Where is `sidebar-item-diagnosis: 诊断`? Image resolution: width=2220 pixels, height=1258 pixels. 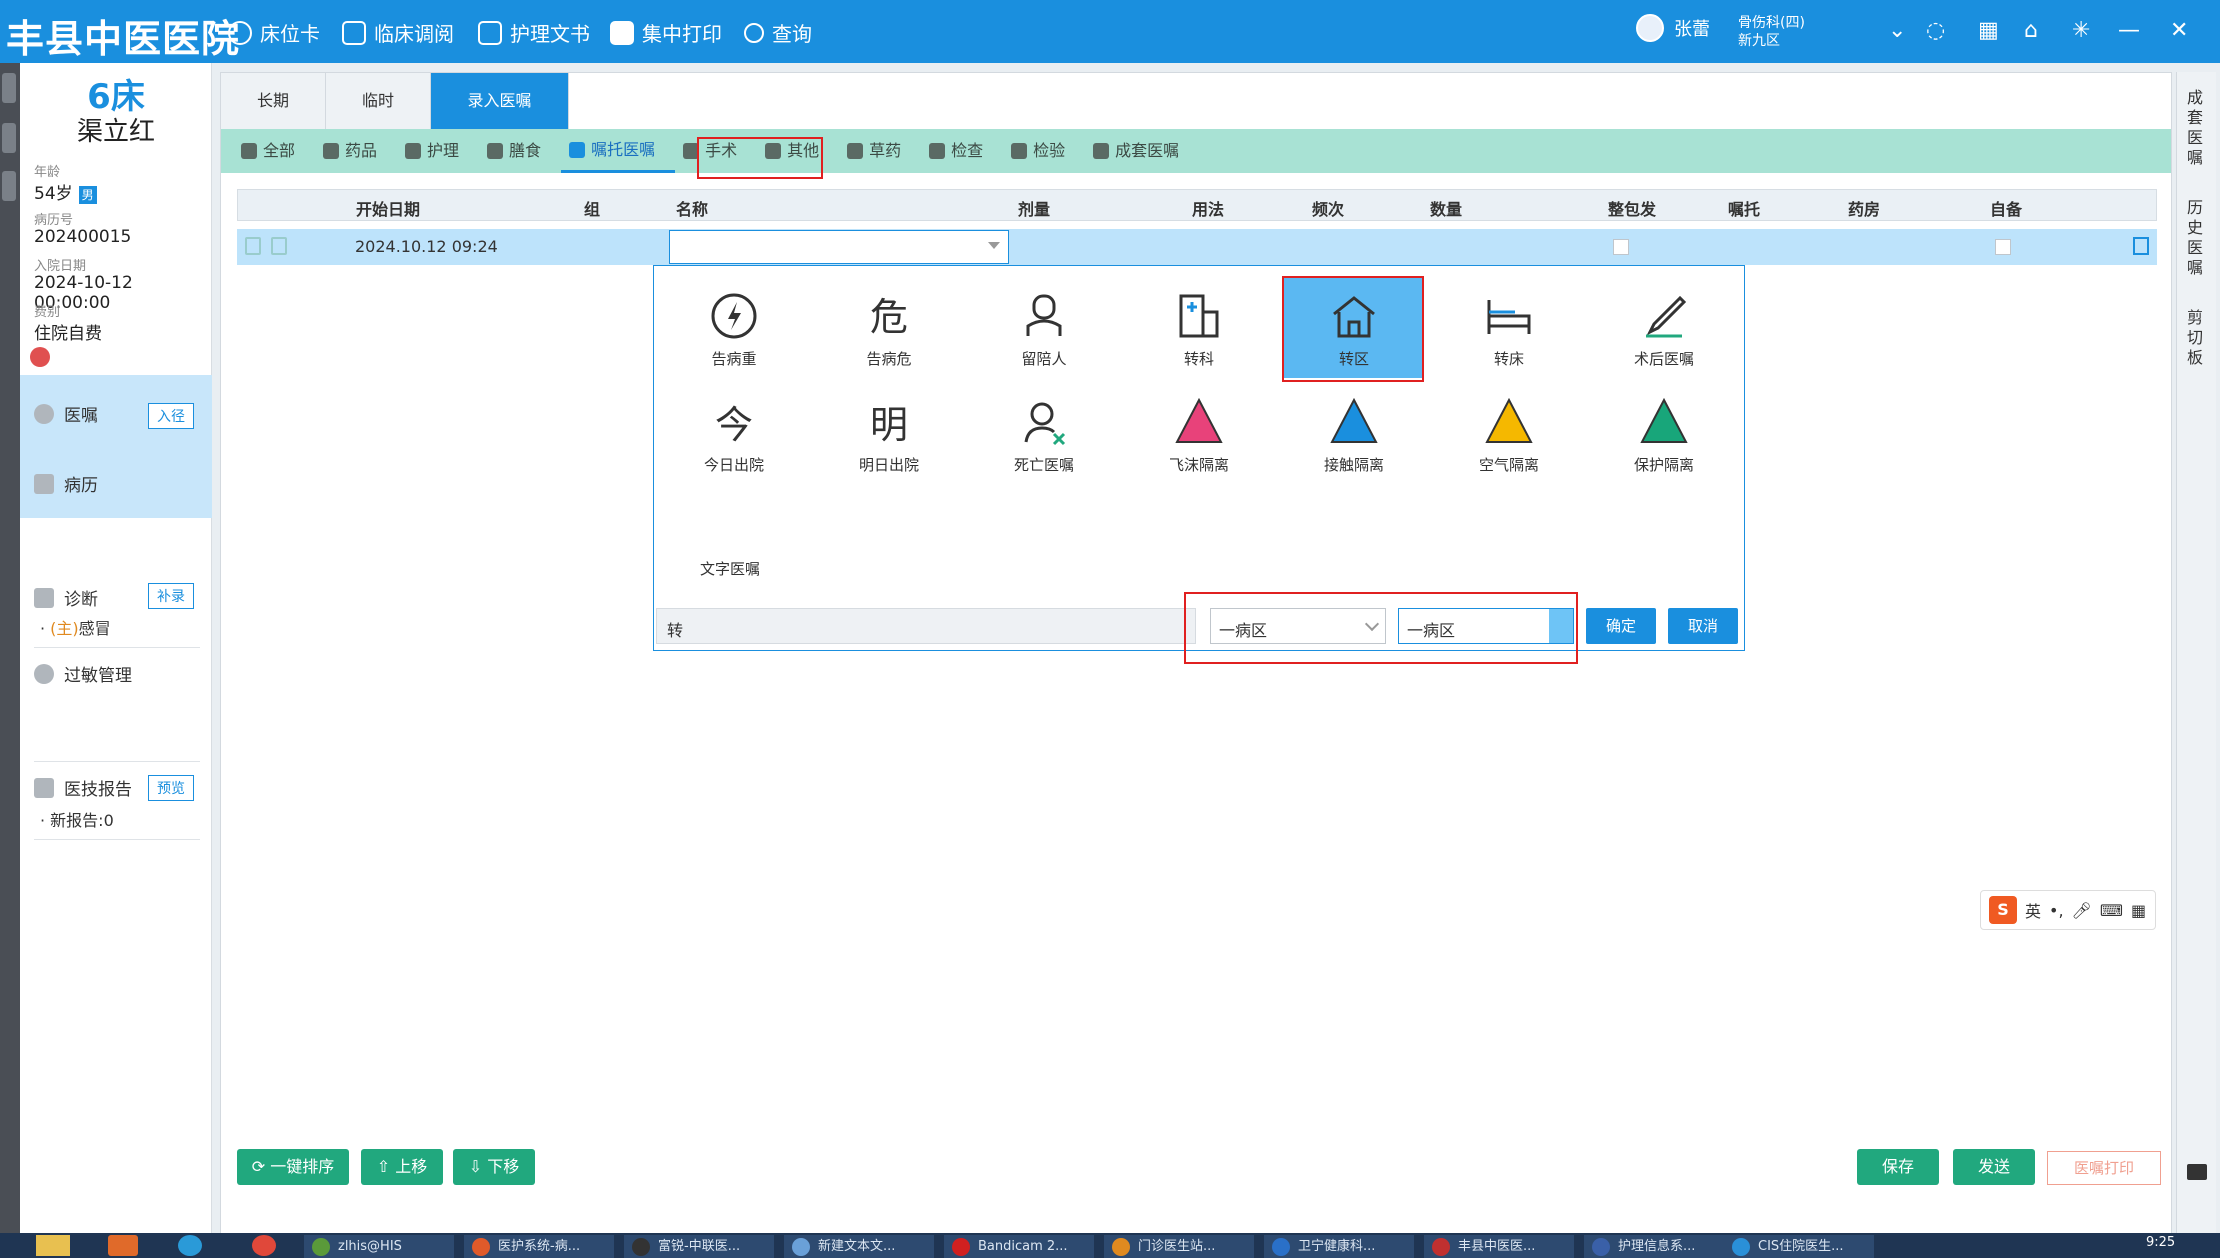 sidebar-item-diagnosis: 诊断 is located at coordinates (66, 597).